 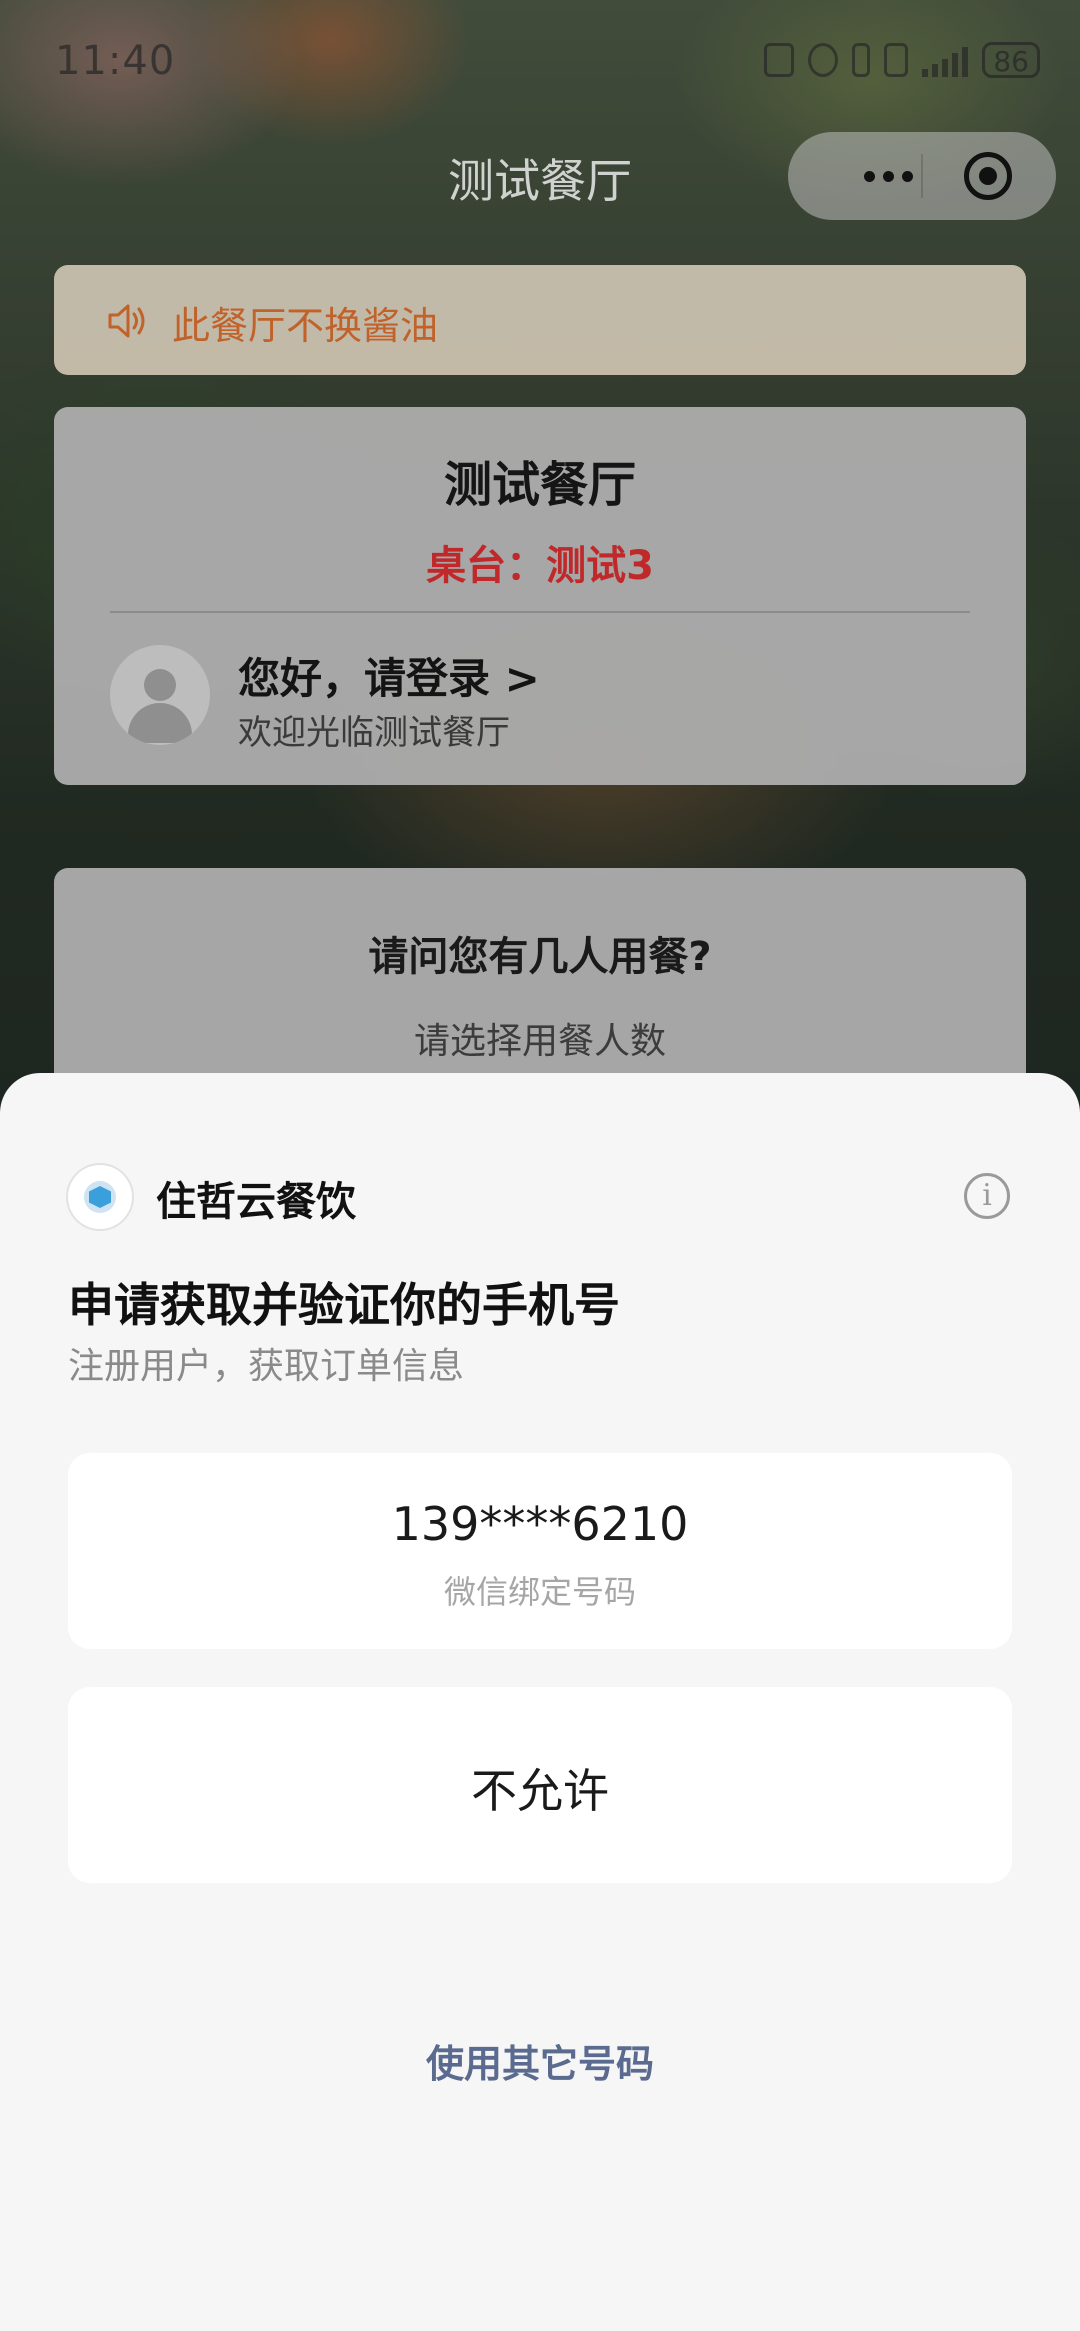 I want to click on app-logo-icon, so click(x=100, y=1197).